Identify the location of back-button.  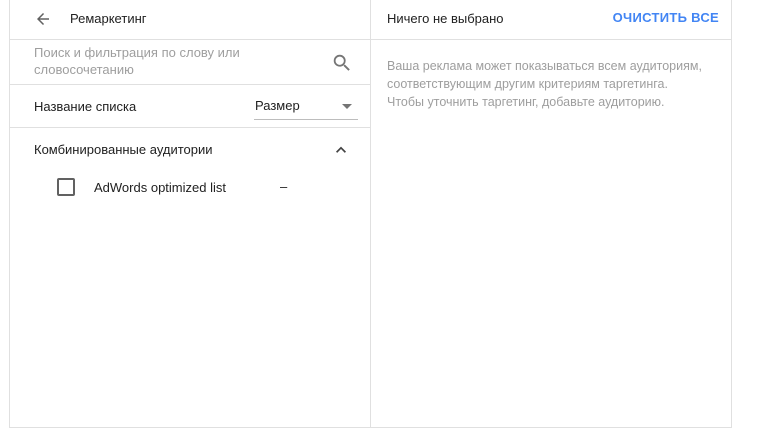
(43, 19).